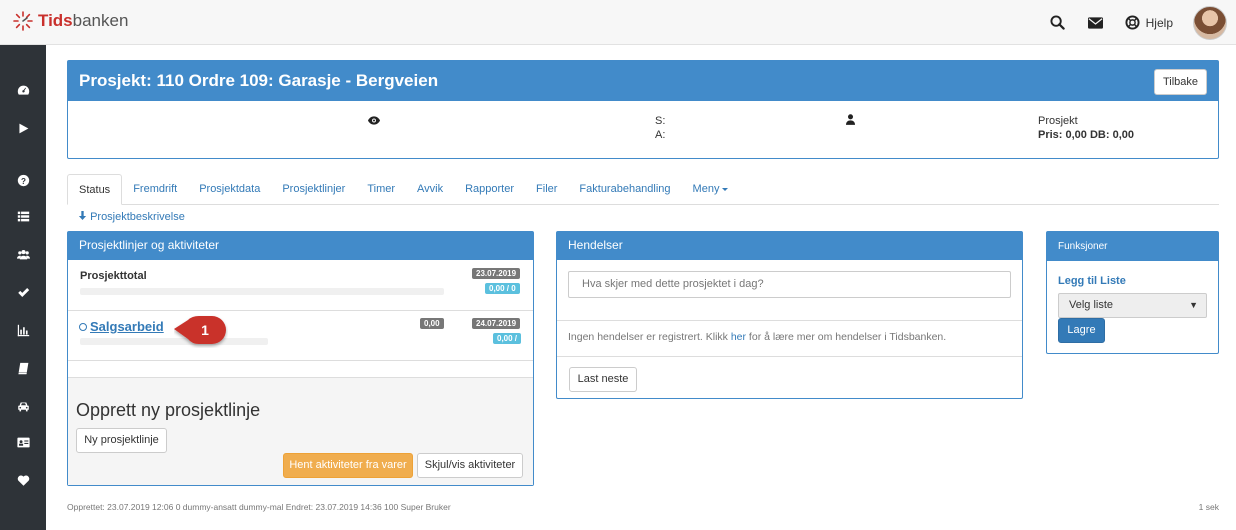 The width and height of the screenshot is (1236, 530). What do you see at coordinates (850, 121) in the screenshot?
I see `user-icon` at bounding box center [850, 121].